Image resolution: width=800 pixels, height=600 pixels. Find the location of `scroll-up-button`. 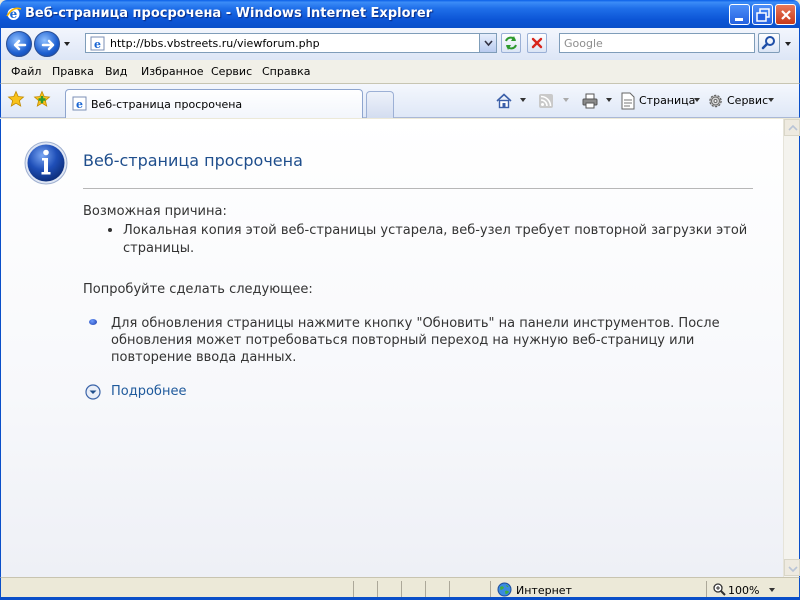

scroll-up-button is located at coordinates (792, 127).